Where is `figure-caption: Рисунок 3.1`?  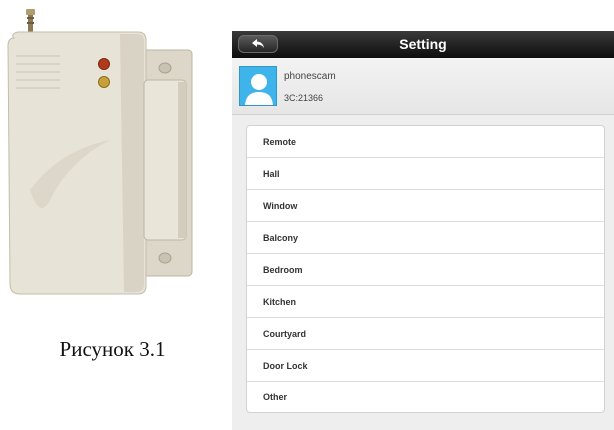
figure-caption: Рисунок 3.1 is located at coordinates (112, 349).